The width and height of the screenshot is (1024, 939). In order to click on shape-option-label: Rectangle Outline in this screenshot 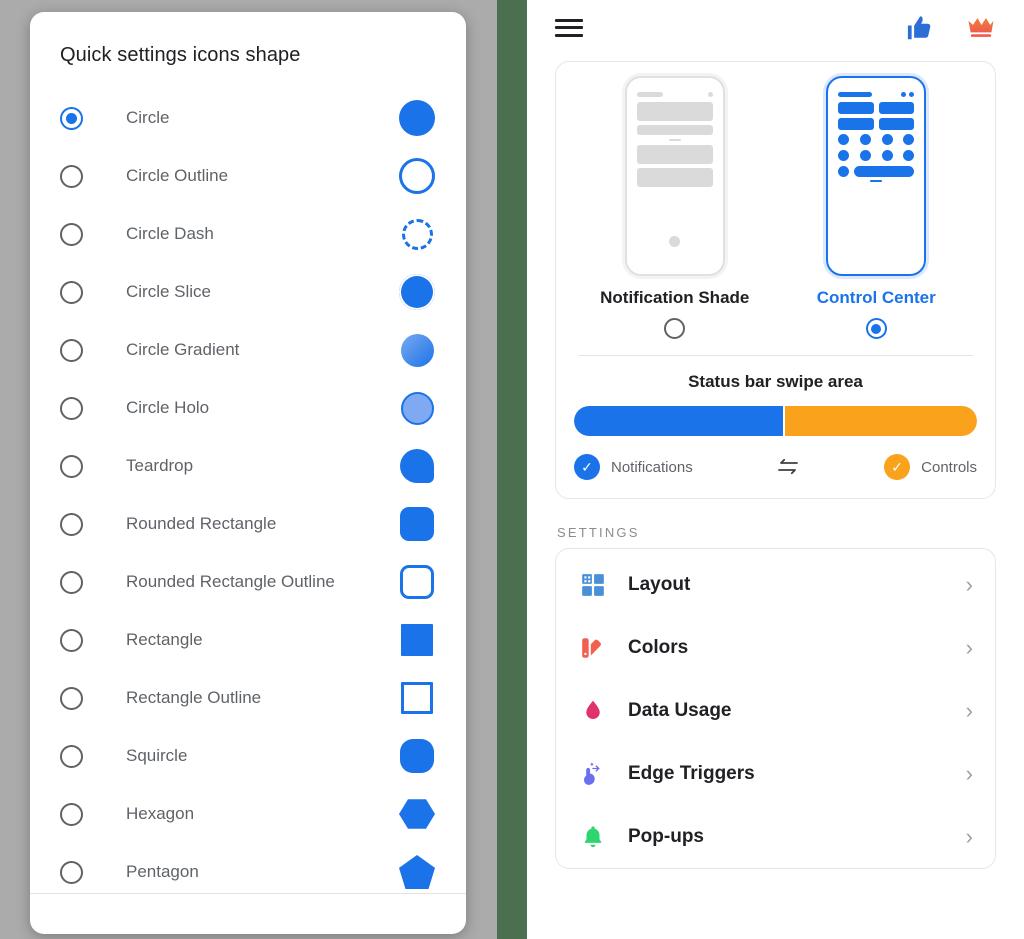, I will do `click(194, 697)`.